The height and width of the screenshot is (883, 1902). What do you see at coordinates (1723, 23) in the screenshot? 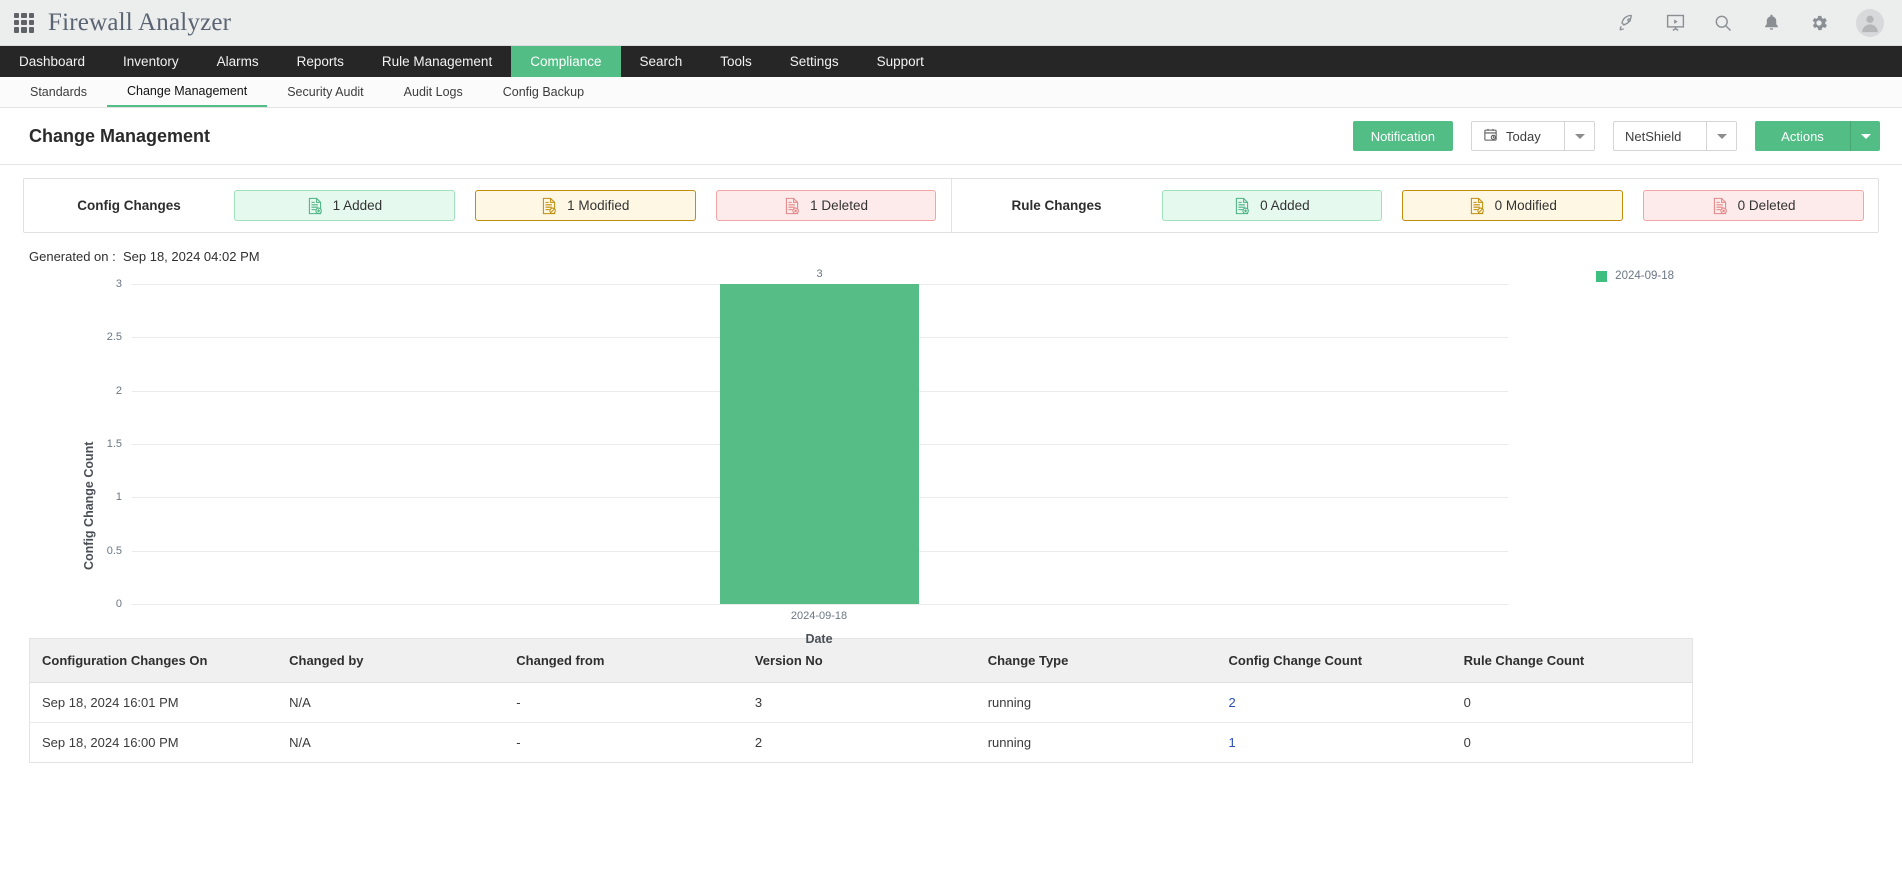
I see `search-icon` at bounding box center [1723, 23].